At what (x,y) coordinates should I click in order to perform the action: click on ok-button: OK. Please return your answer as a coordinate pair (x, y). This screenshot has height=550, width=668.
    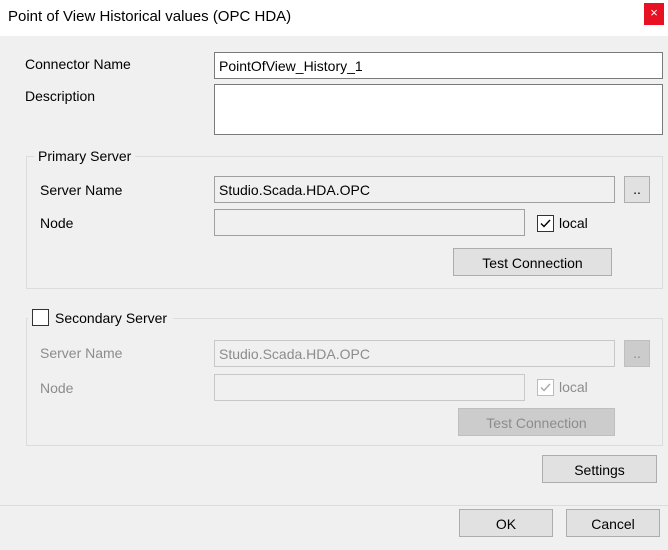
    Looking at the image, I should click on (506, 523).